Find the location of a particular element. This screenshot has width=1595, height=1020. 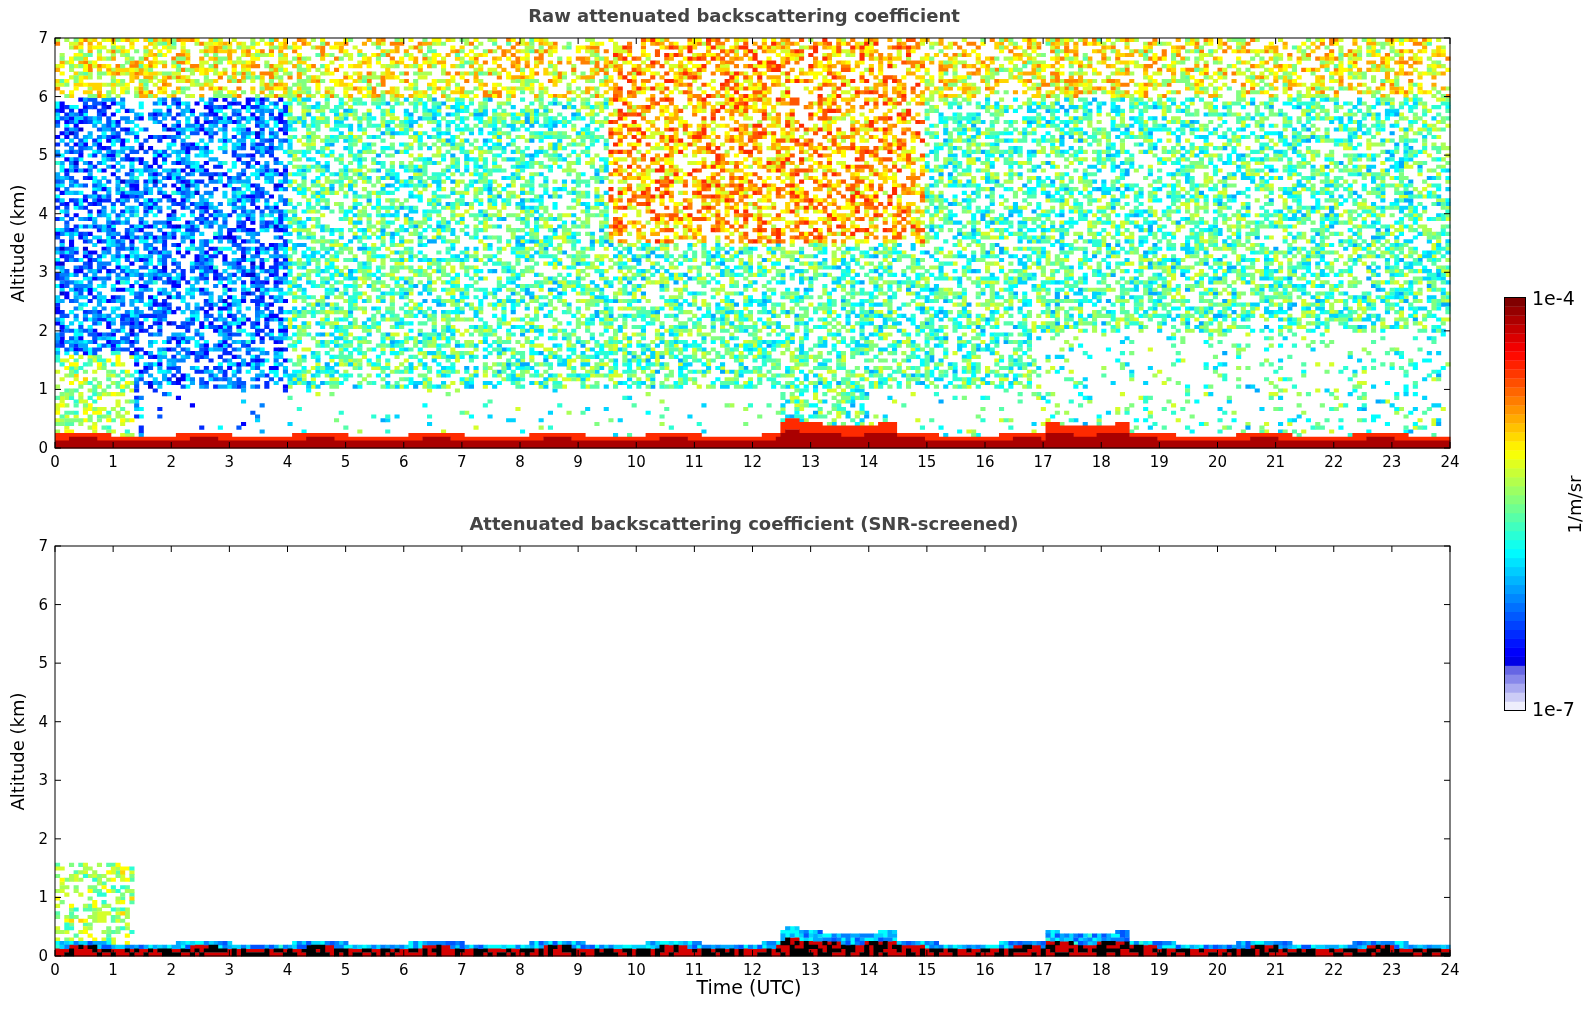

colorbar-label: 1e-4 is located at coordinates (1553, 298).